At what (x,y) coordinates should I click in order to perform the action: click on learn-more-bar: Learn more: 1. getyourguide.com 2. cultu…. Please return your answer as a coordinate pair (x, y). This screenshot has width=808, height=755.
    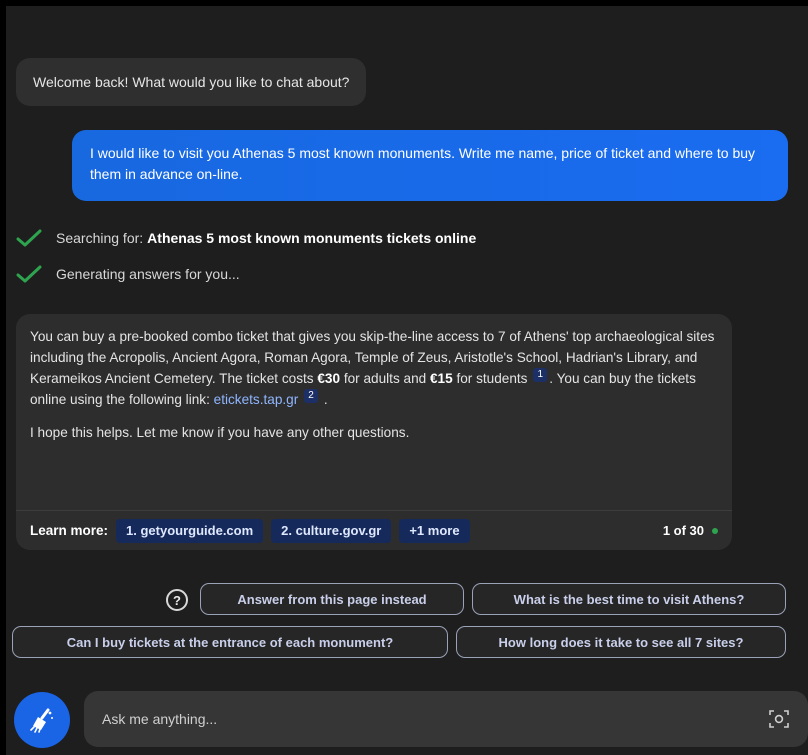
    Looking at the image, I should click on (374, 530).